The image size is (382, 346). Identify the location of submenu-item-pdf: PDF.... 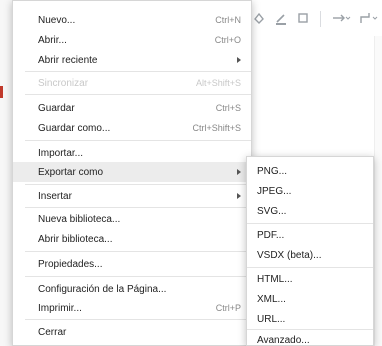
(310, 235).